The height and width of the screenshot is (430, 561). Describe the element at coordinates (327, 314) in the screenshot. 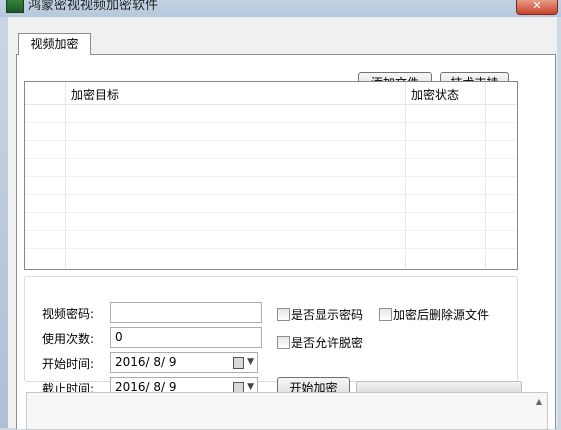

I see `show-password-label: 是否显示密码` at that location.